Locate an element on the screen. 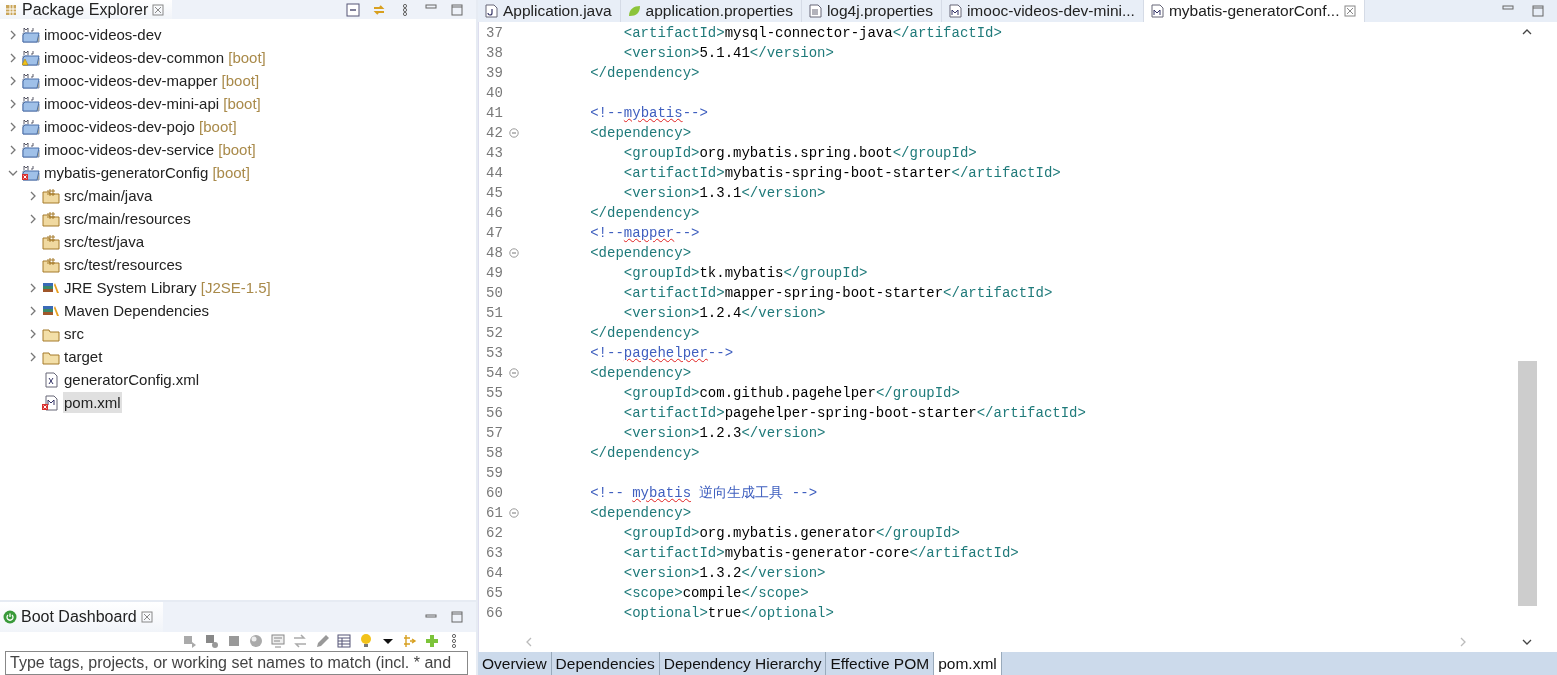 Image resolution: width=1557 pixels, height=675 pixels. pencil-icon is located at coordinates (322, 641).